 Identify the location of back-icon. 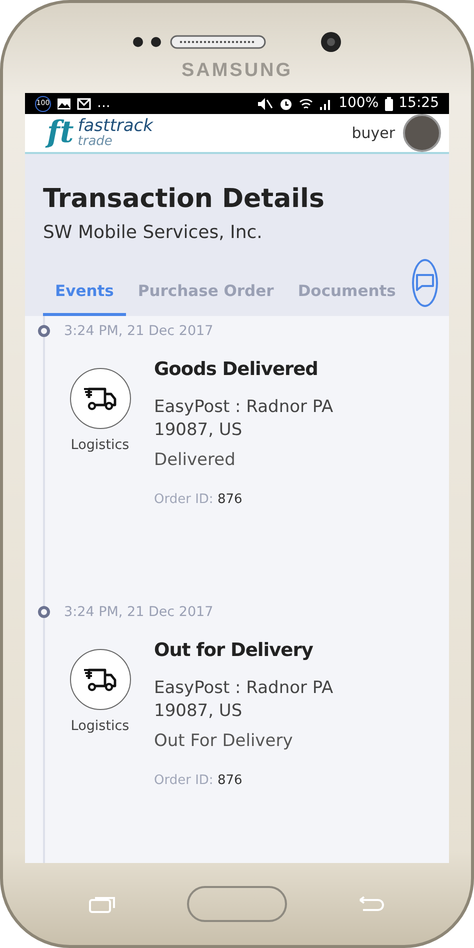
(371, 904).